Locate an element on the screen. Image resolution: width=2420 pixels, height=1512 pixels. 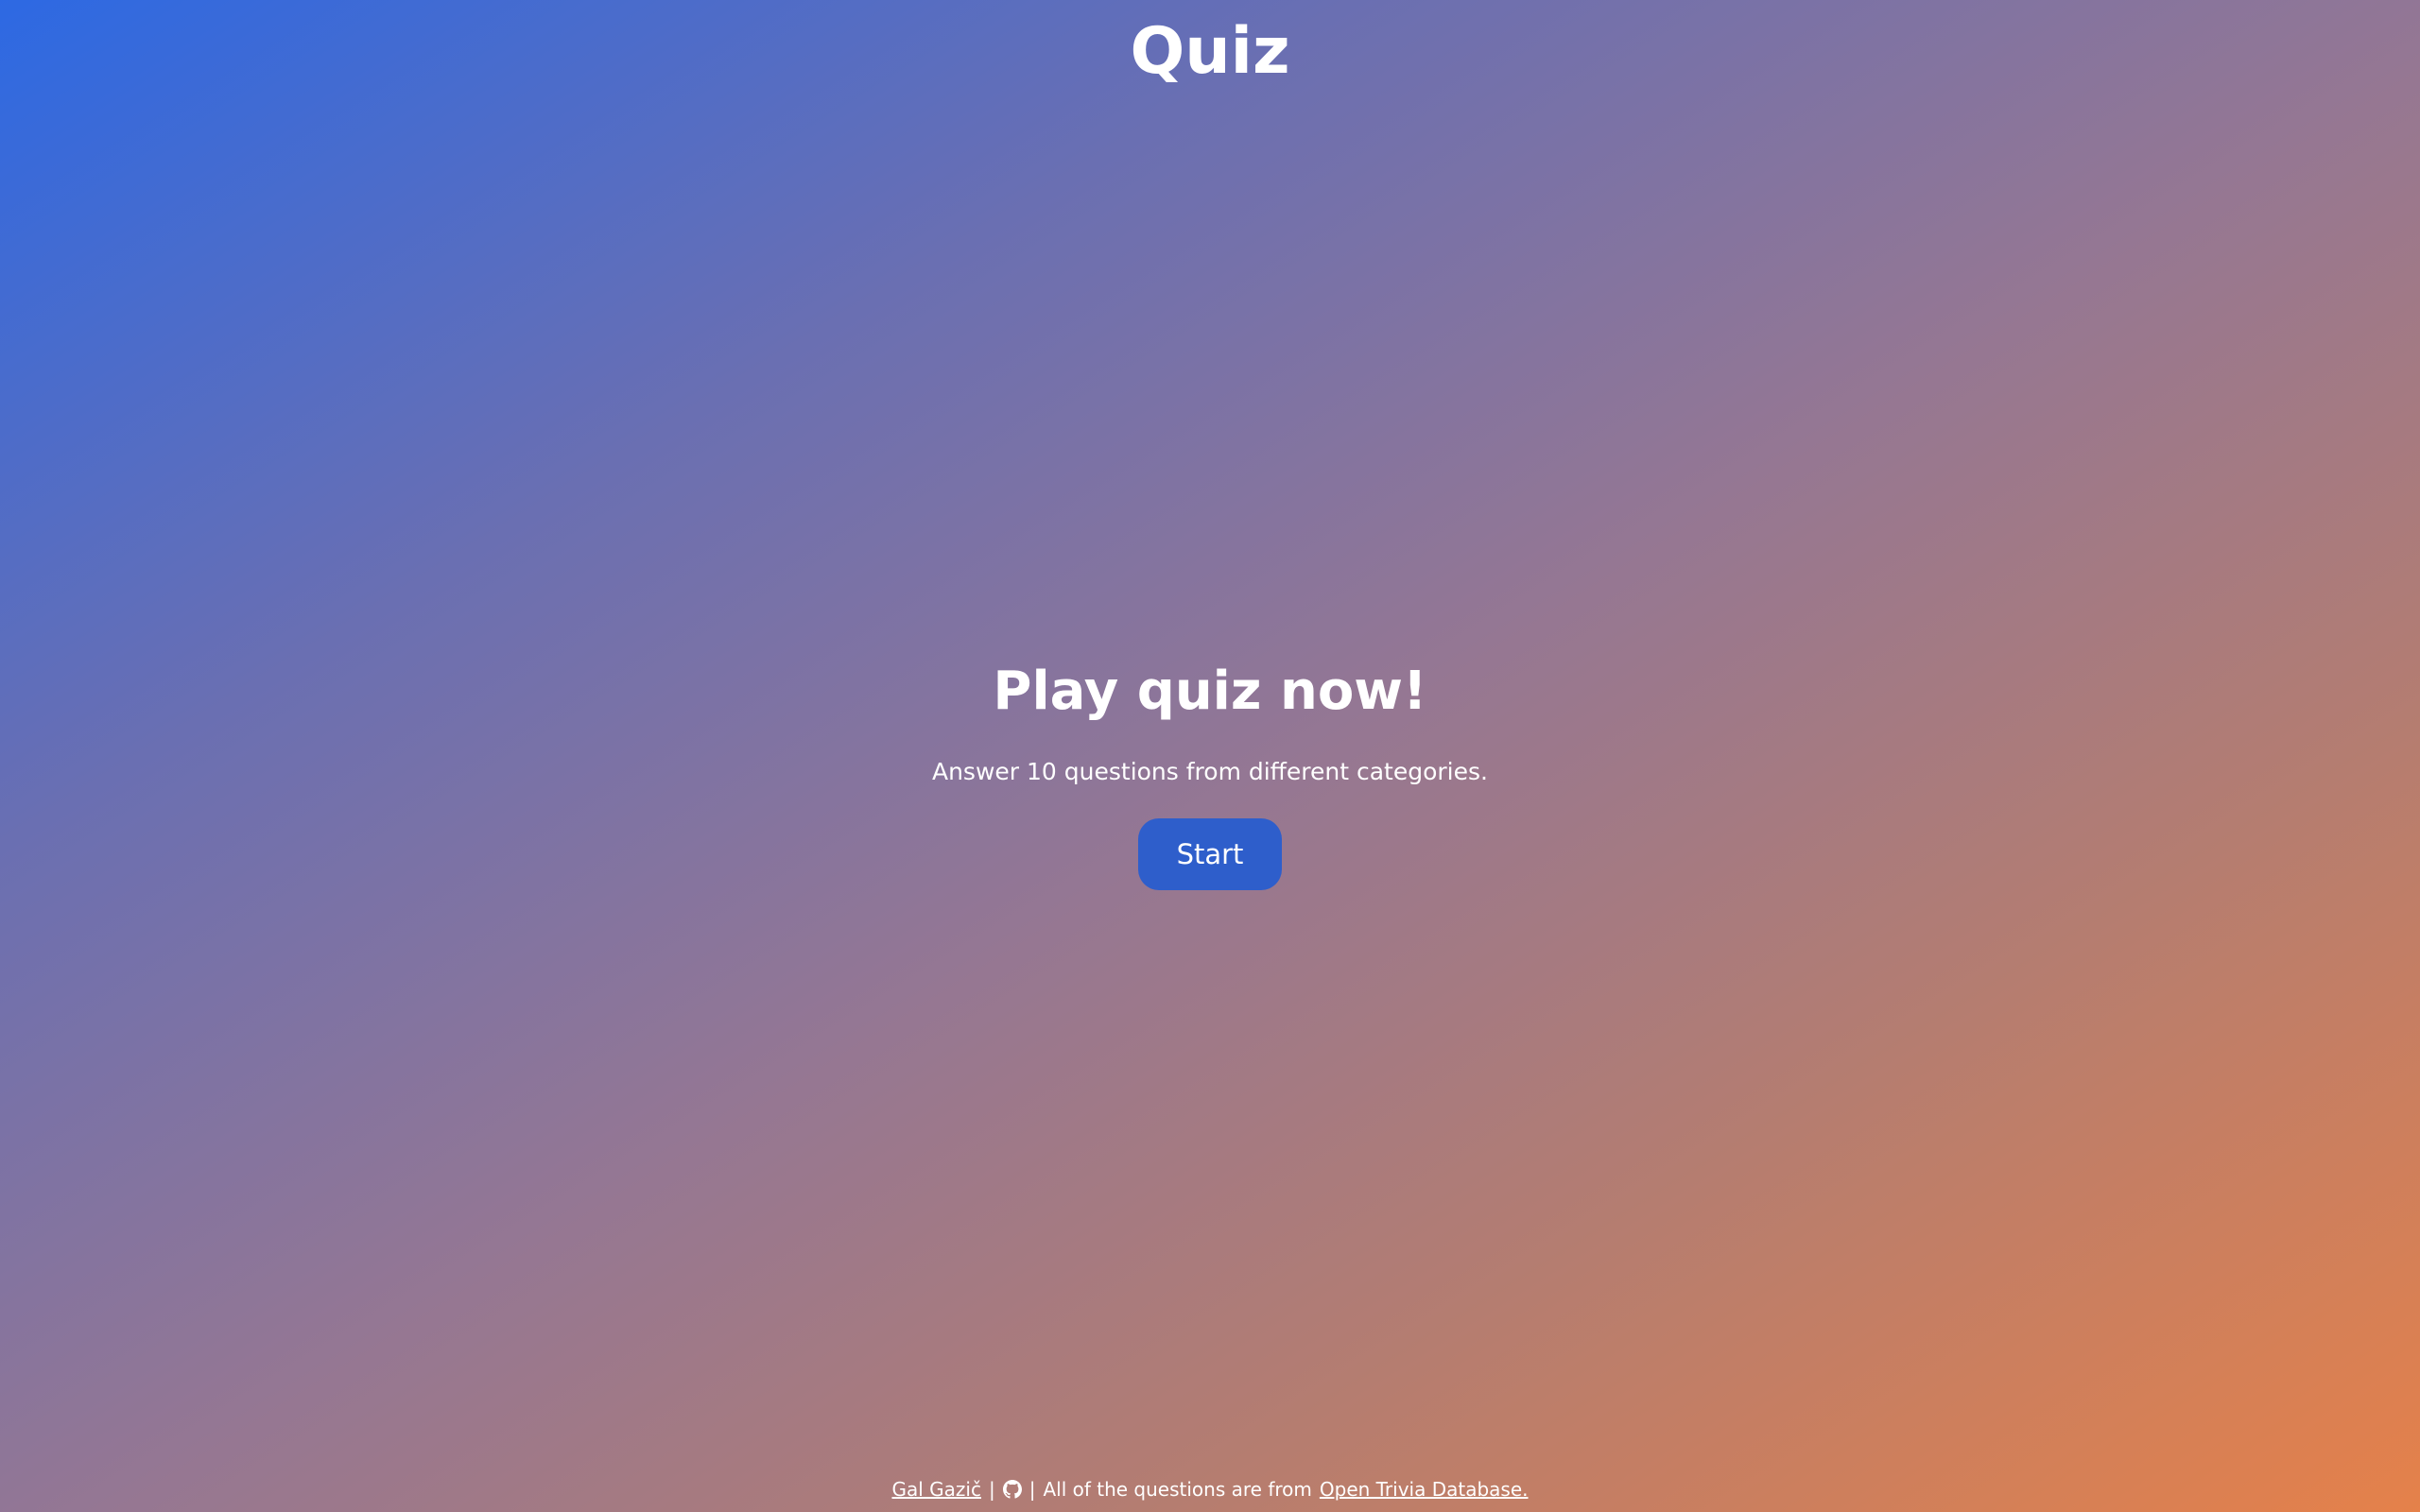
page-headline: Play quiz now! is located at coordinates (1210, 691).